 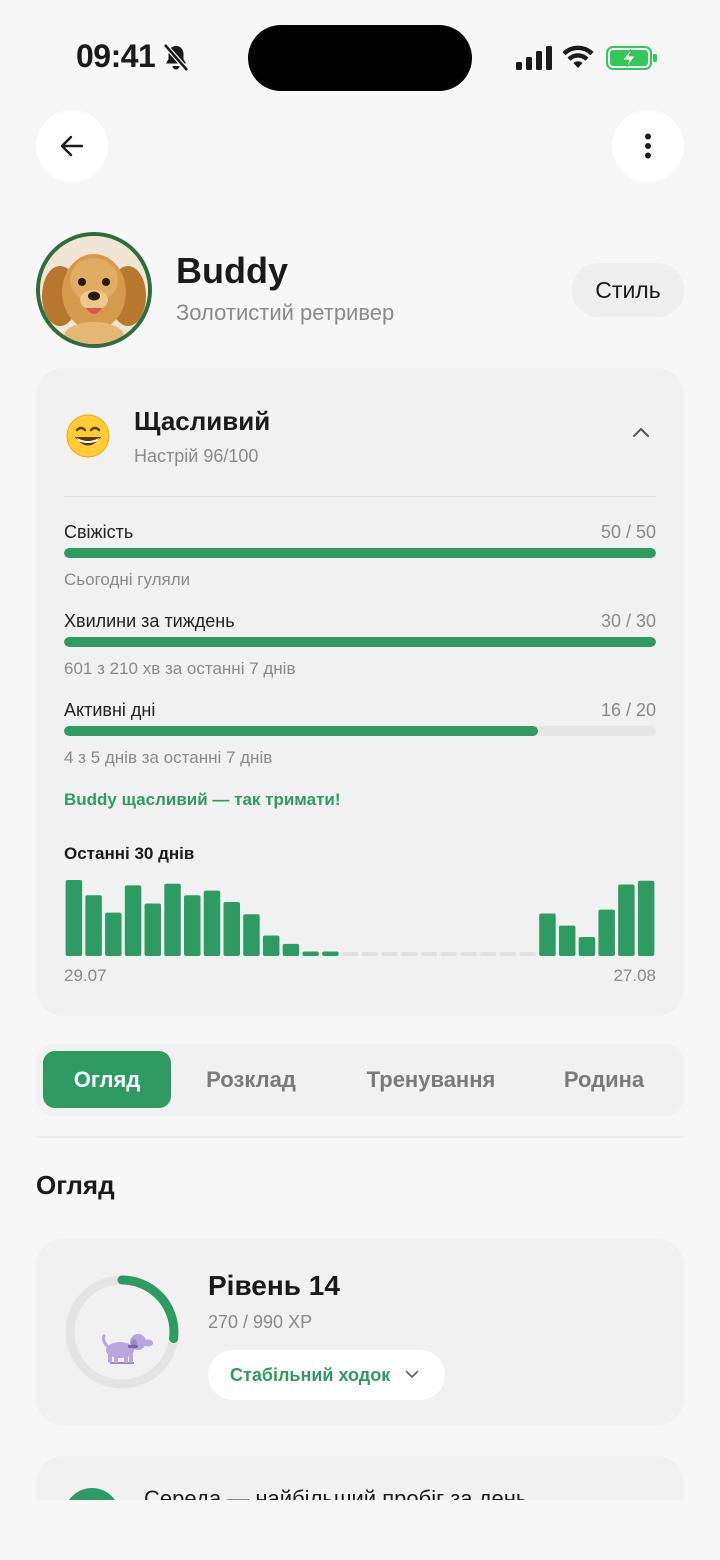 What do you see at coordinates (628, 621) in the screenshot?
I see `metric-value: 30 / 30` at bounding box center [628, 621].